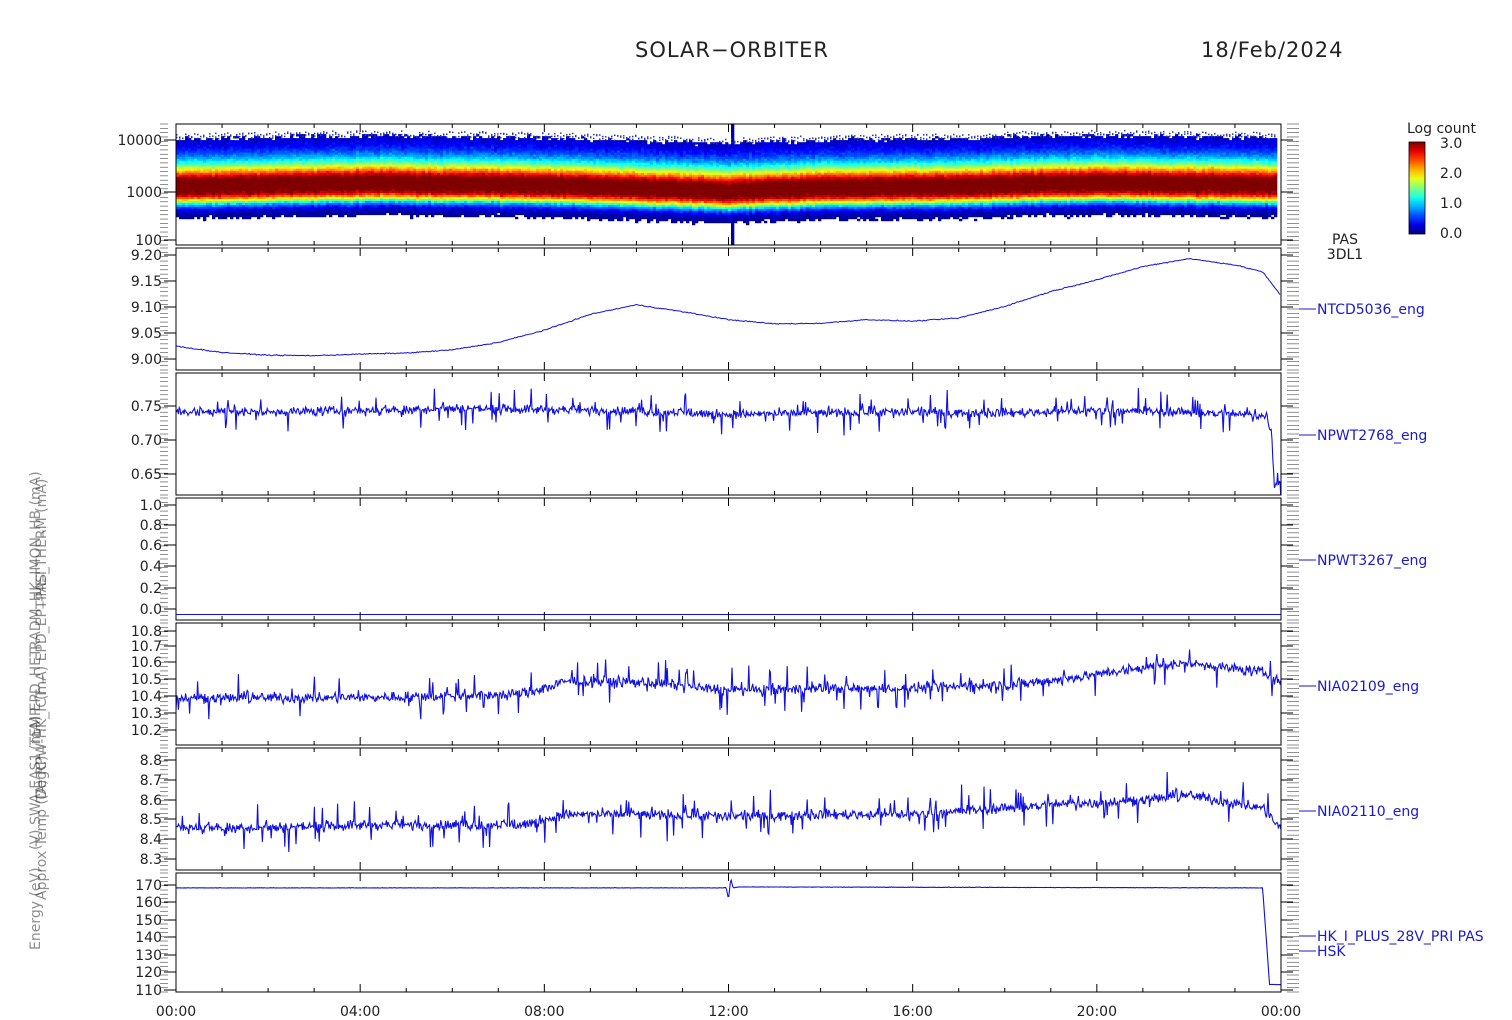 The image size is (1512, 1020). I want to click on y-tick-label: 10.6, so click(146, 663).